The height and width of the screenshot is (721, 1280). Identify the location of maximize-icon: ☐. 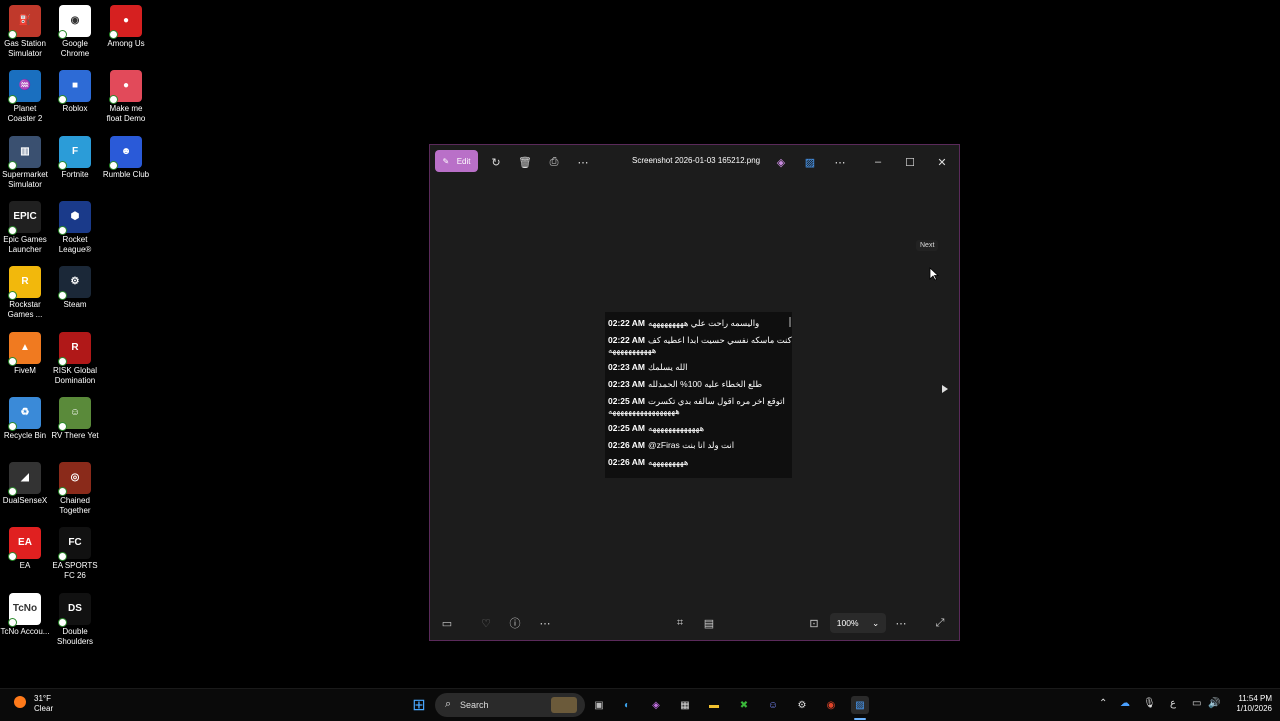
(910, 162).